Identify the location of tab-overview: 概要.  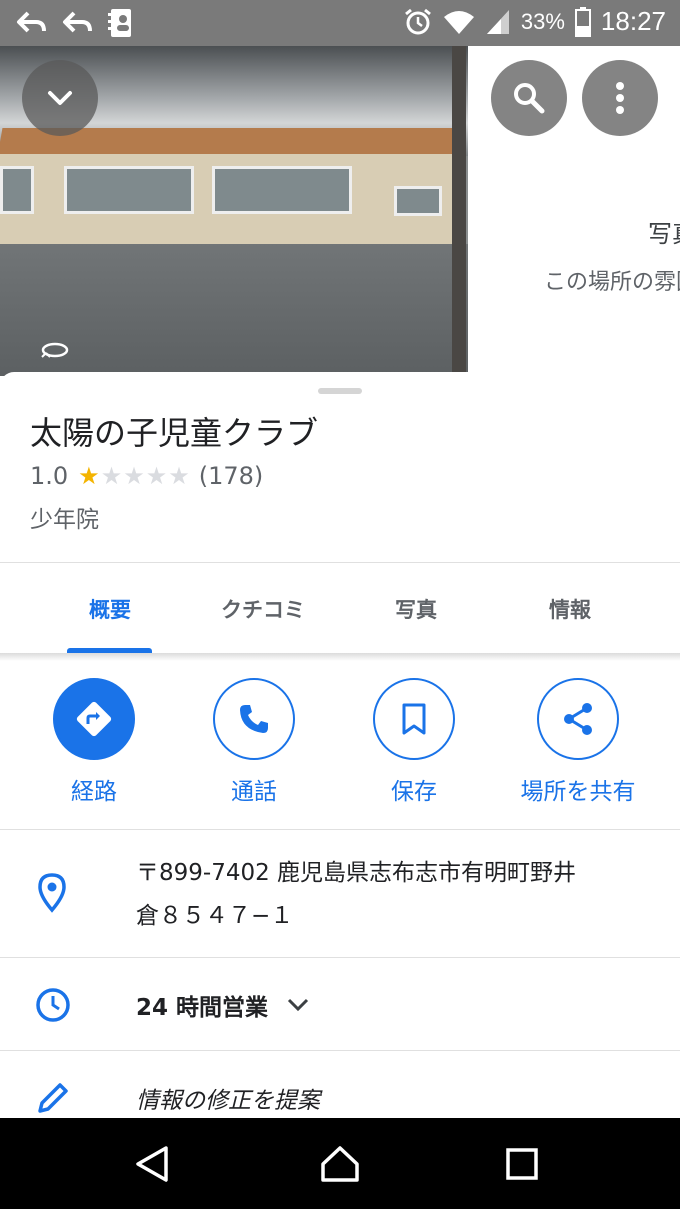
(110, 609).